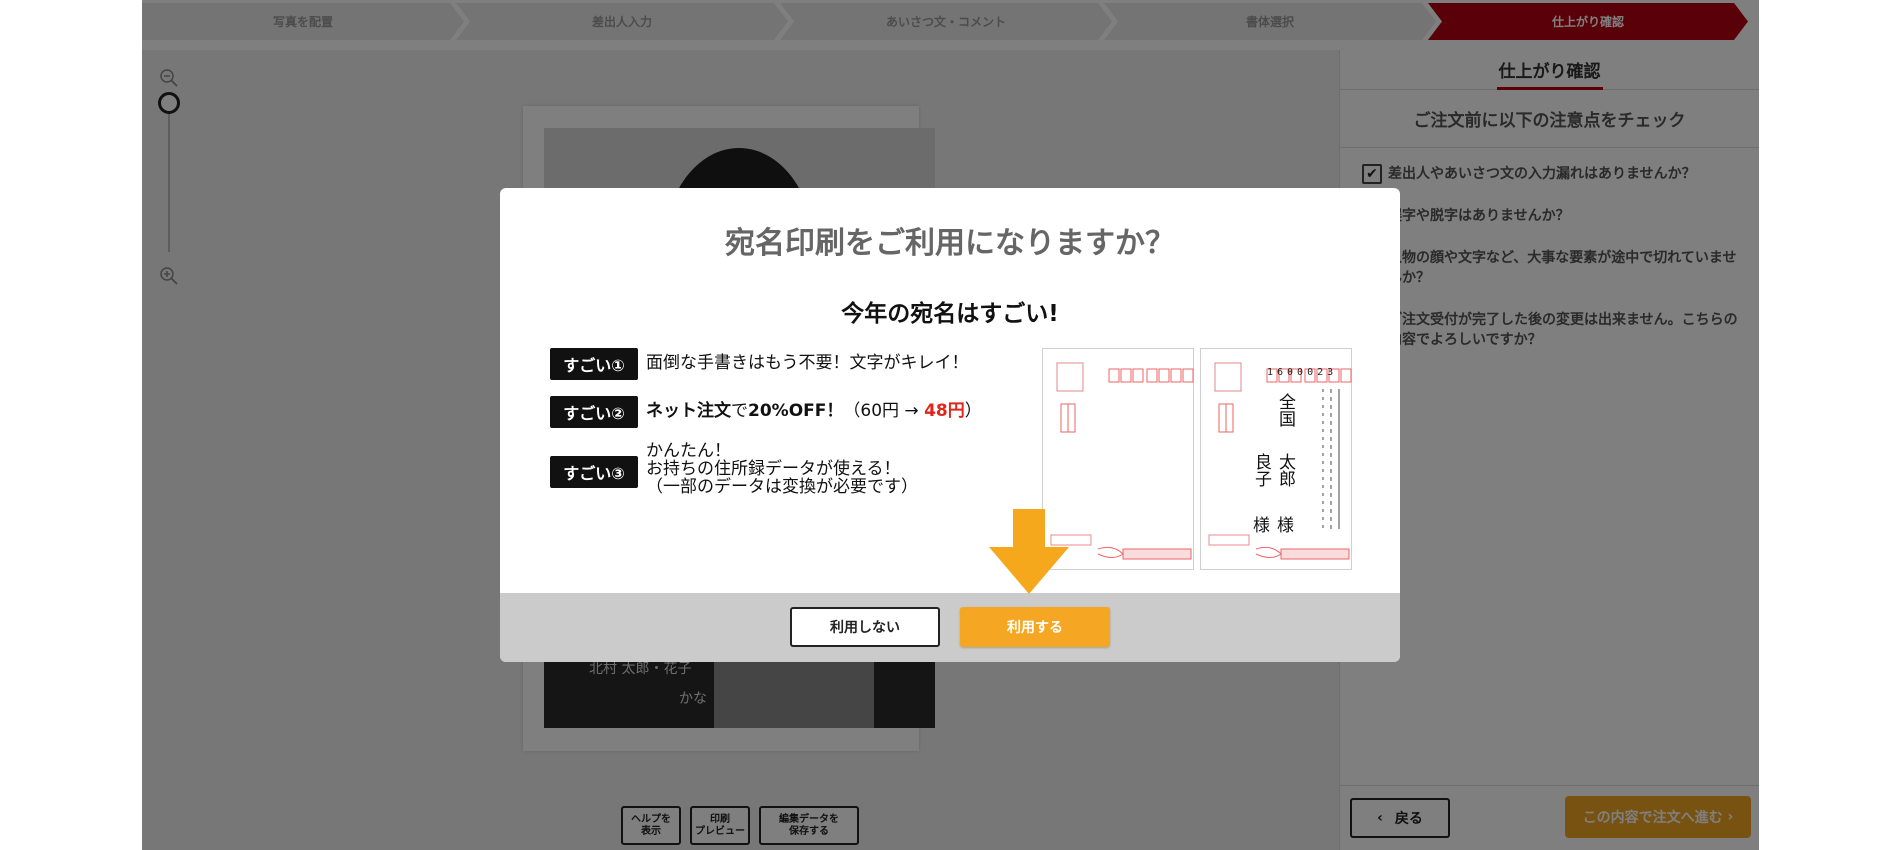 This screenshot has height=850, width=1900. I want to click on feature-badge: すごい②, so click(594, 412).